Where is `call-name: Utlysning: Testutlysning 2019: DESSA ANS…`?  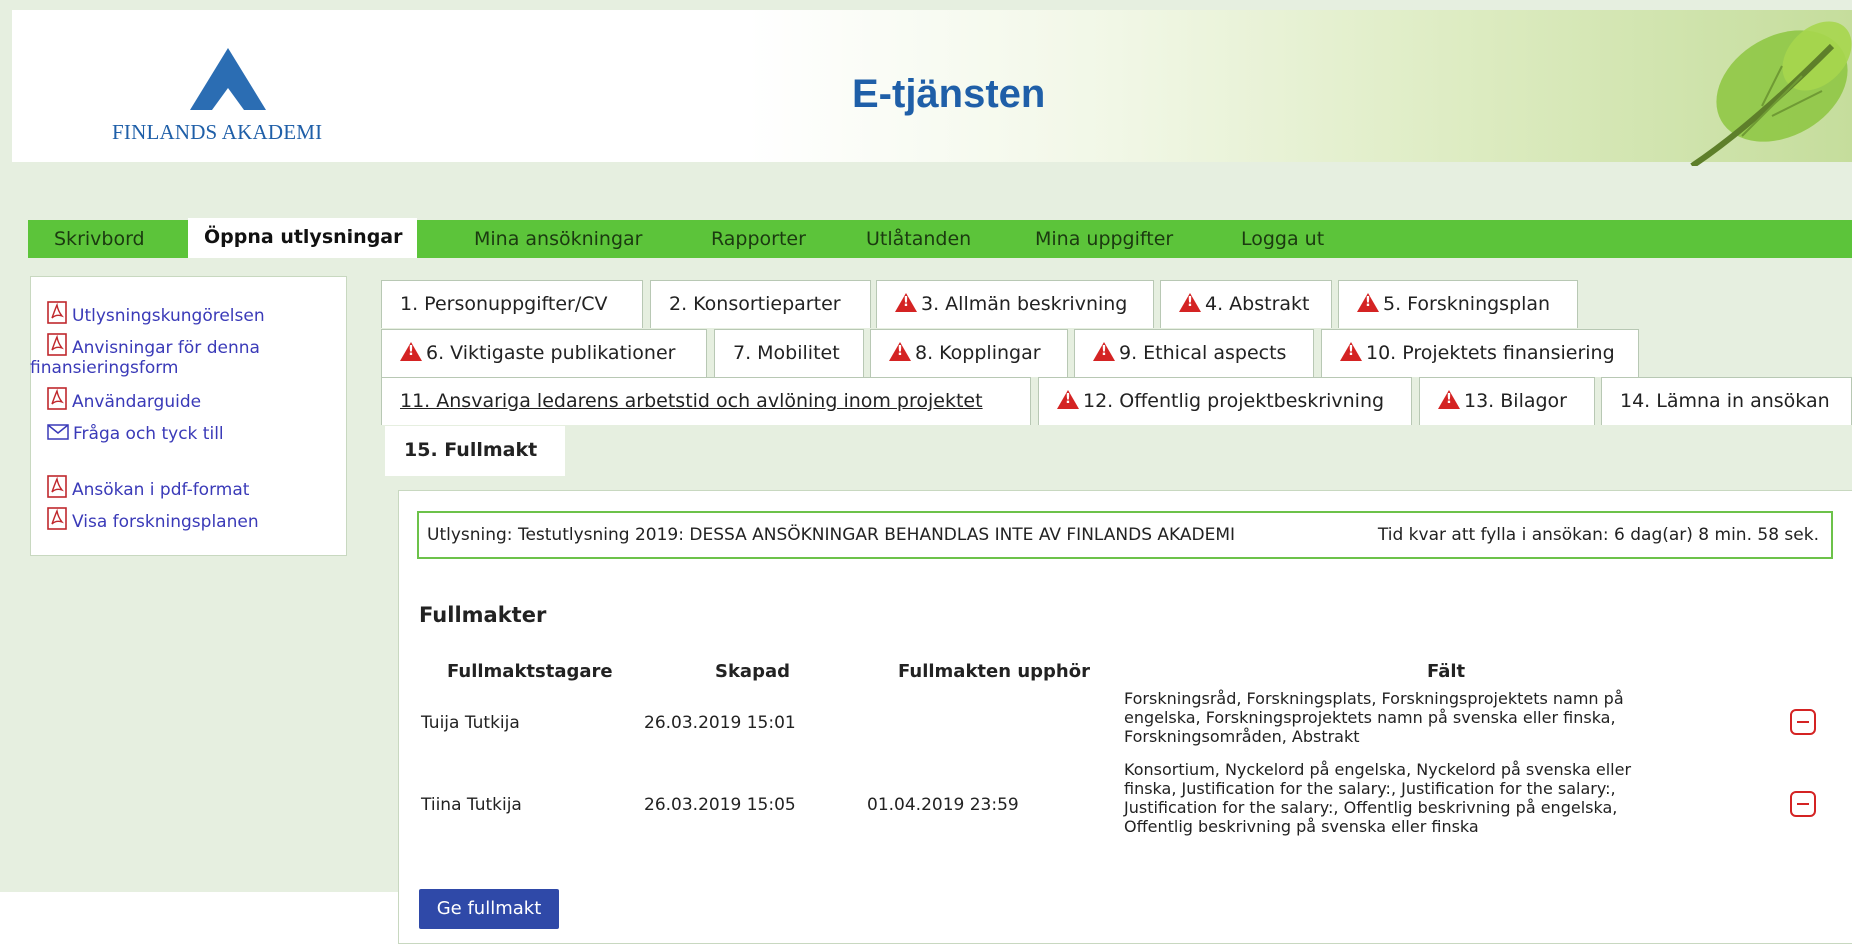 call-name: Utlysning: Testutlysning 2019: DESSA ANS… is located at coordinates (831, 535).